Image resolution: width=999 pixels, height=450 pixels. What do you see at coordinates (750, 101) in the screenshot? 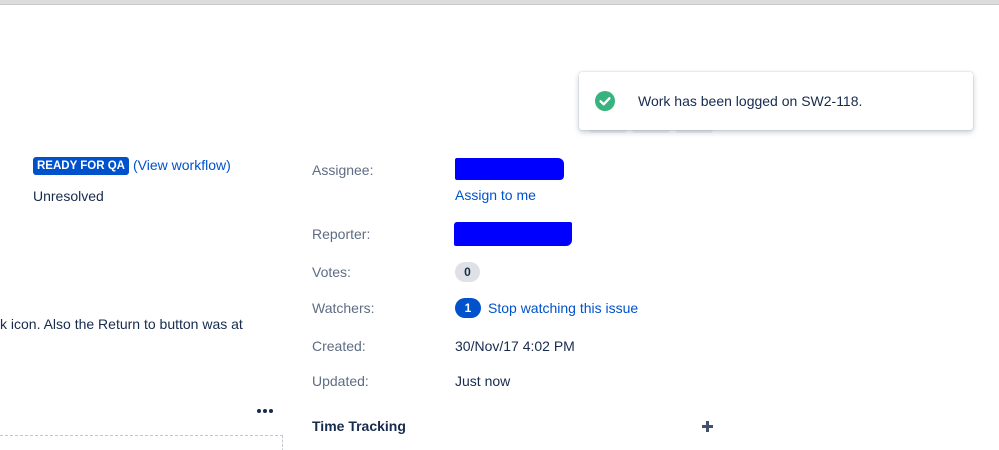
I see `flag-message: Work has been logged on SW2-118.` at bounding box center [750, 101].